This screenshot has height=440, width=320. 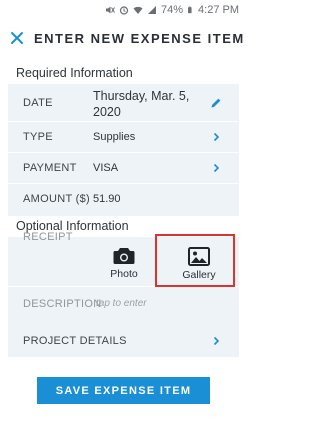 I want to click on date-label: DATE, so click(x=38, y=103).